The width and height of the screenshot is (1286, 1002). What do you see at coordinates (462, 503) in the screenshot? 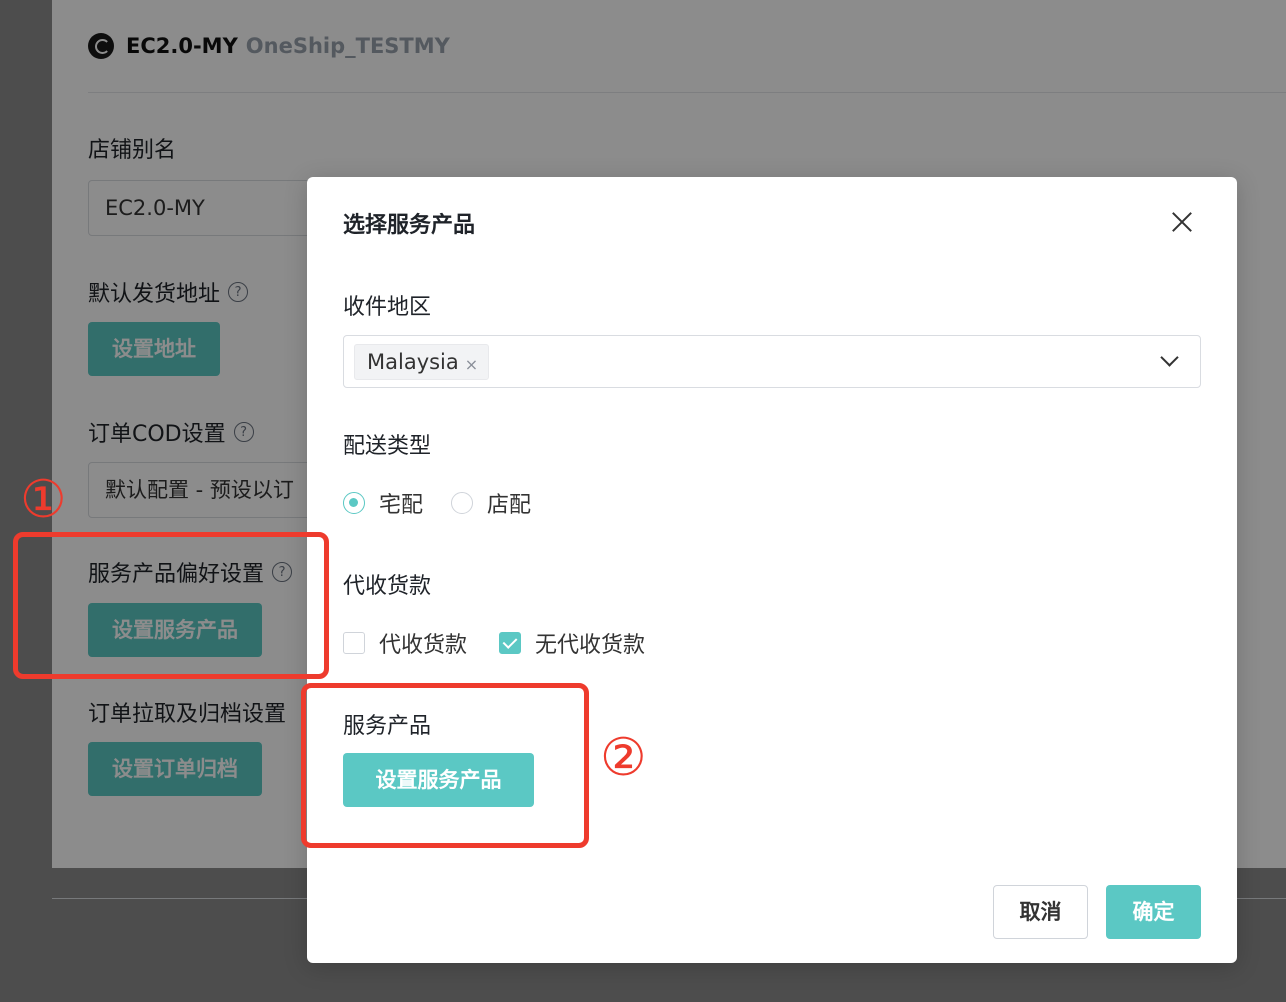
I see `radio-unselected-icon` at bounding box center [462, 503].